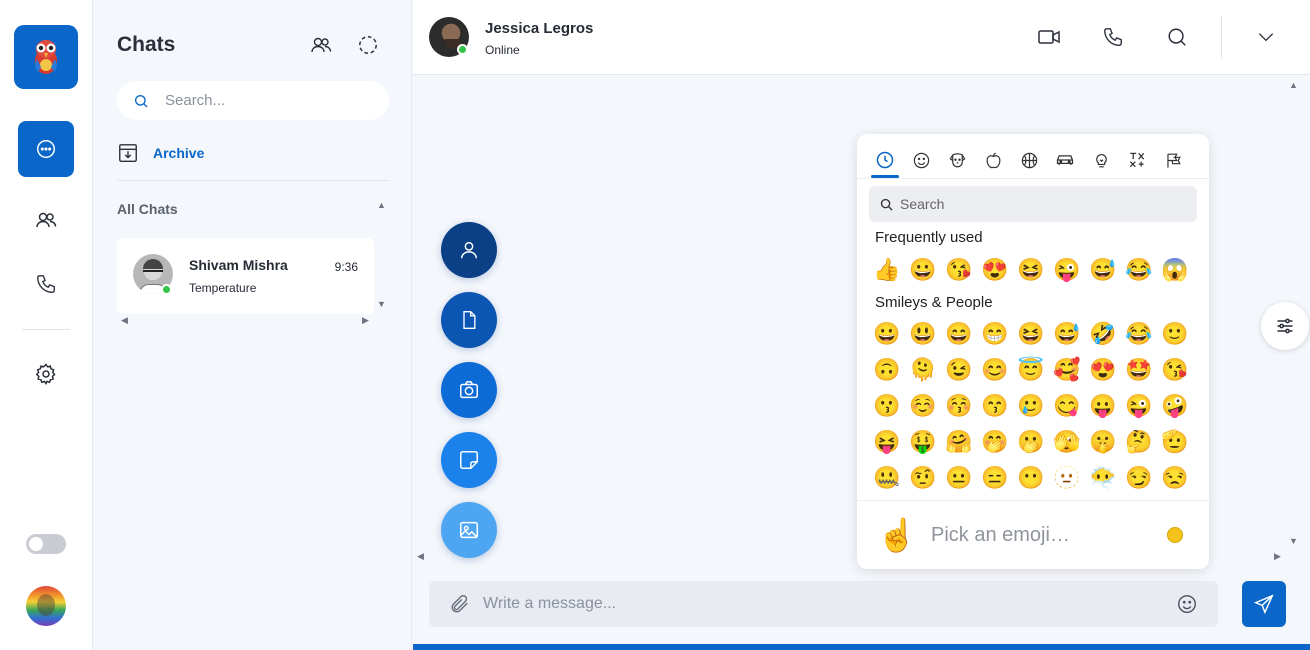  What do you see at coordinates (469, 320) in the screenshot?
I see `attach-document-button` at bounding box center [469, 320].